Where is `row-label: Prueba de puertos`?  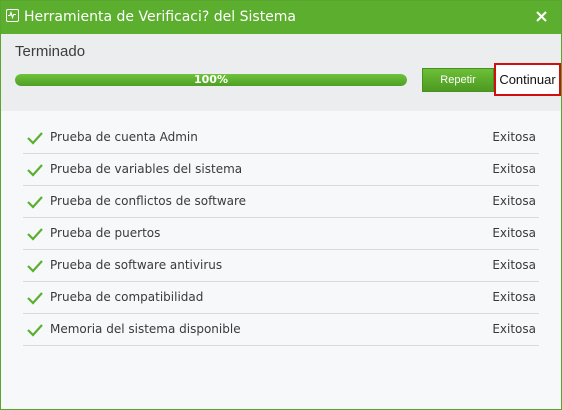
row-label: Prueba de puertos is located at coordinates (105, 233).